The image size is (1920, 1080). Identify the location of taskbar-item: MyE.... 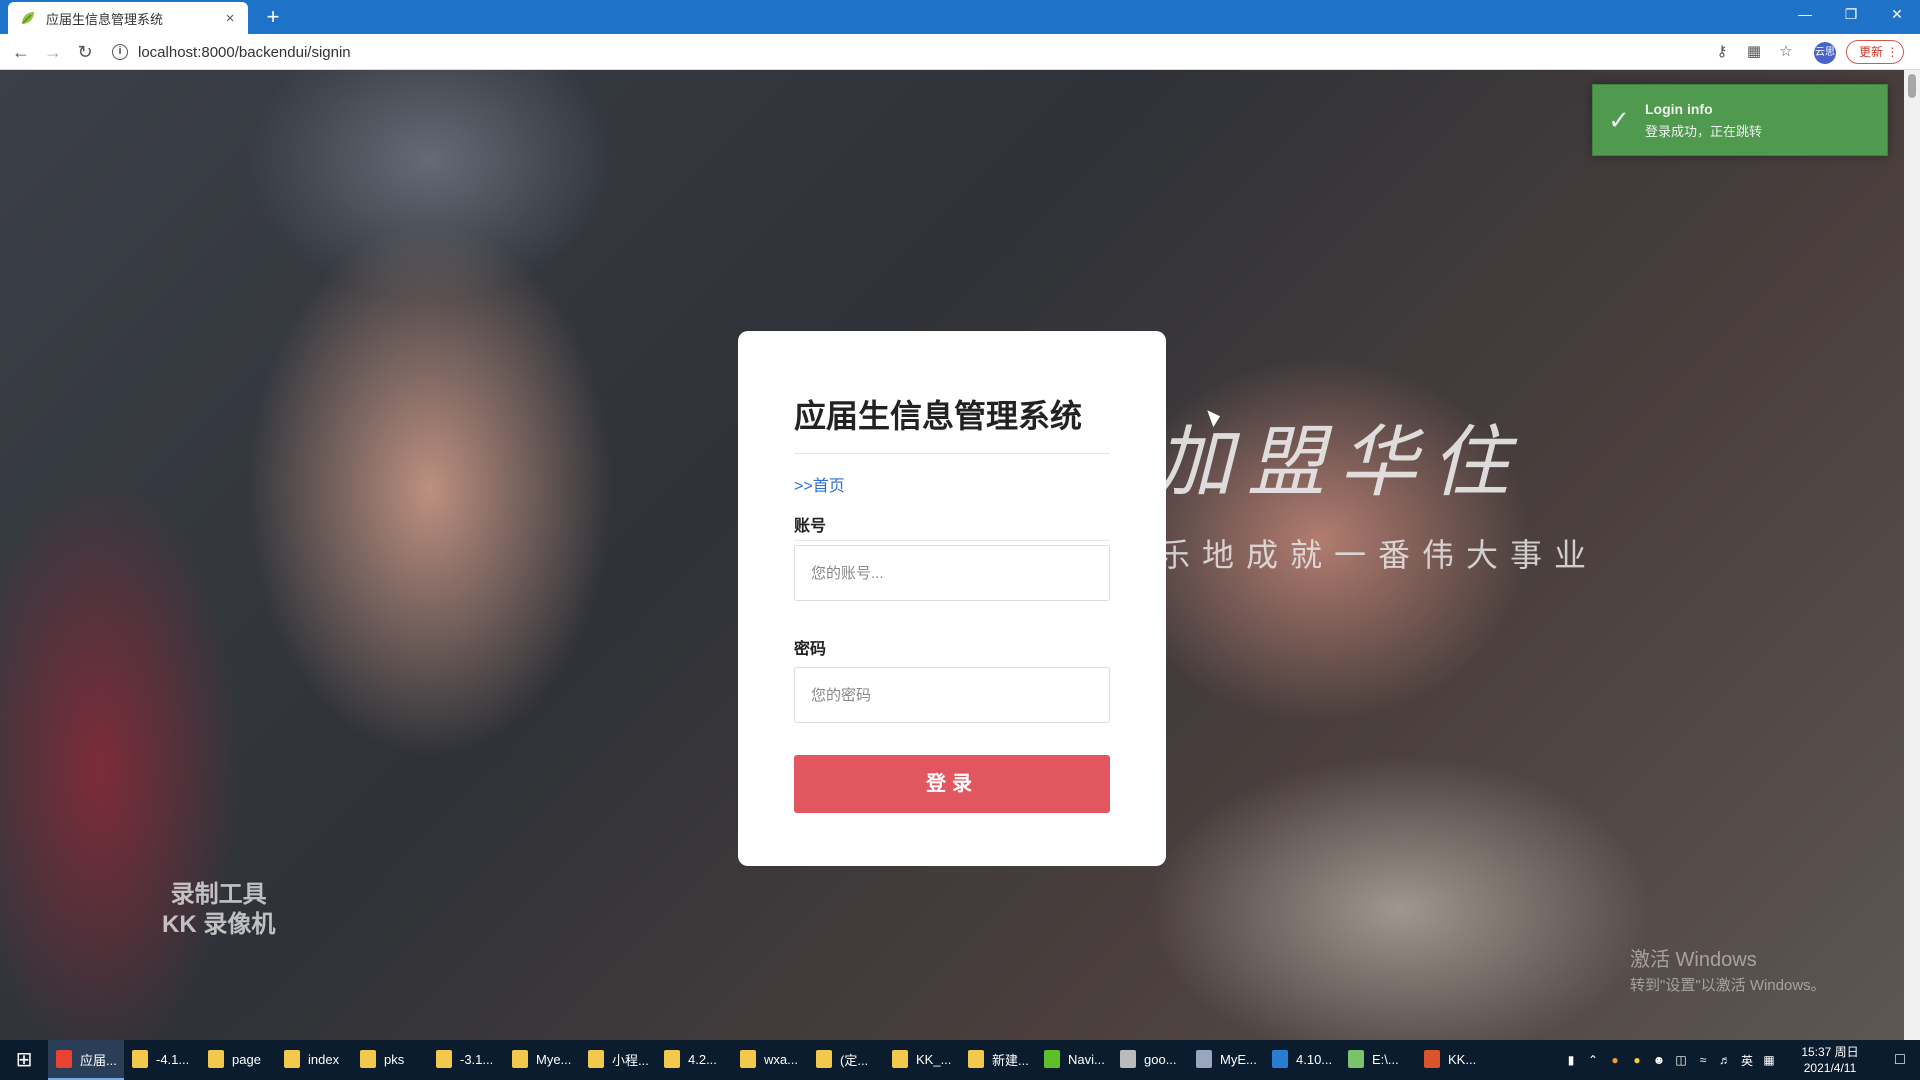
(1226, 1060).